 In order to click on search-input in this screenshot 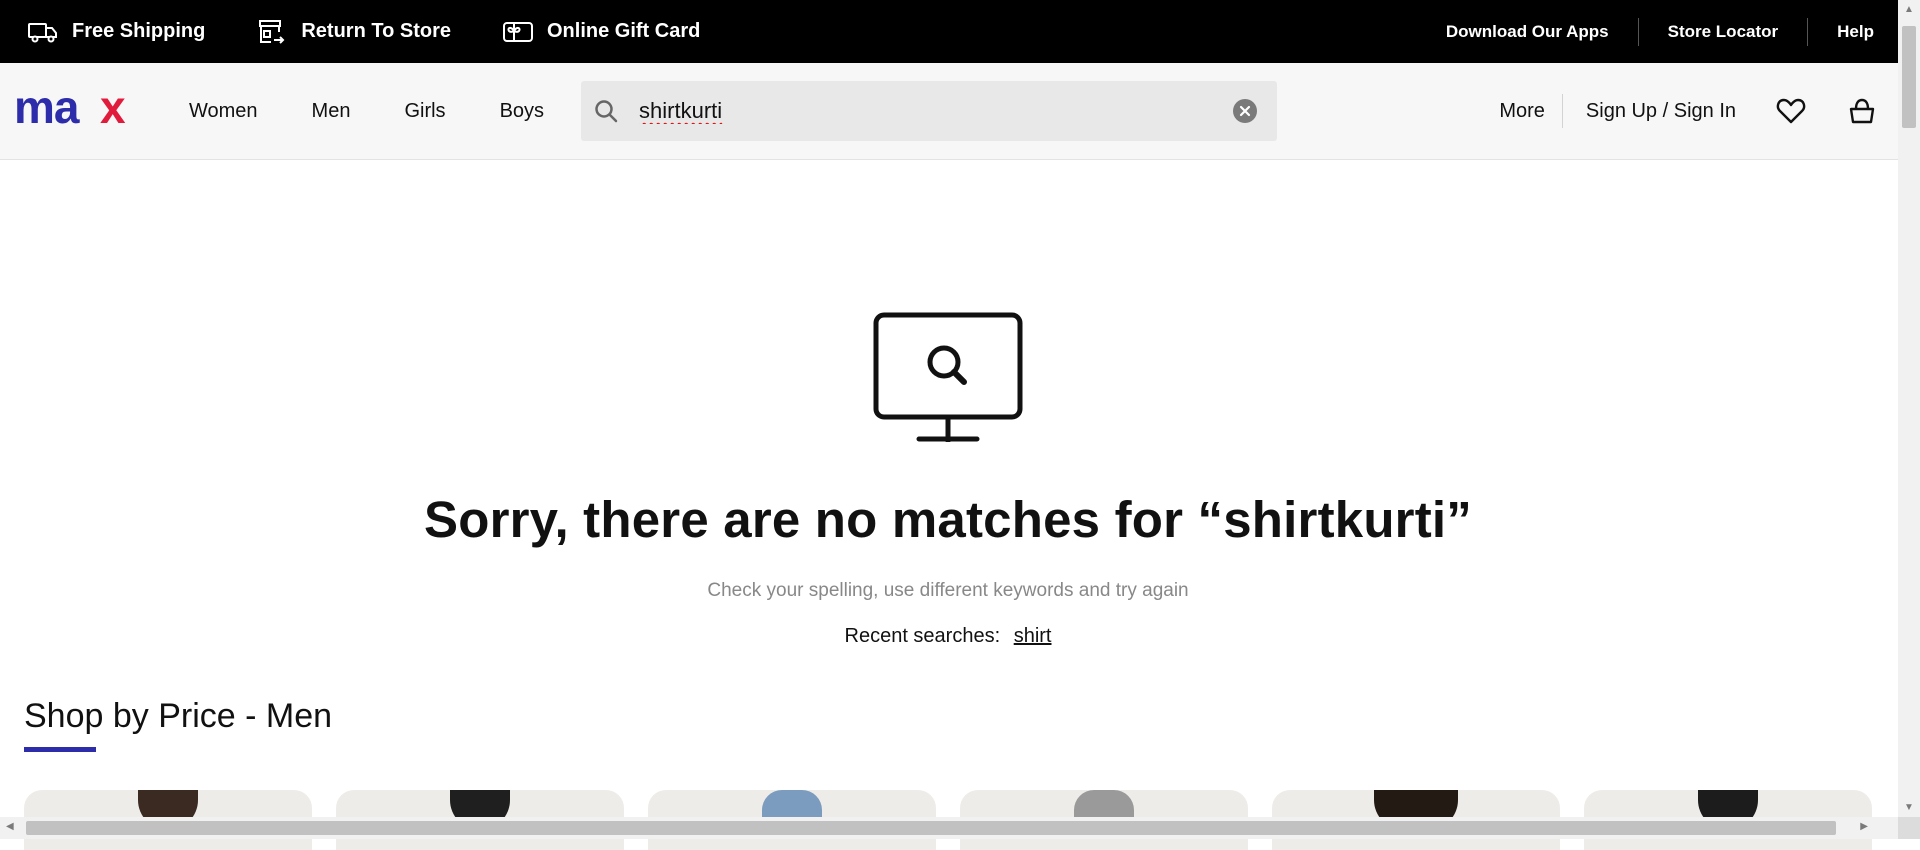, I will do `click(919, 111)`.